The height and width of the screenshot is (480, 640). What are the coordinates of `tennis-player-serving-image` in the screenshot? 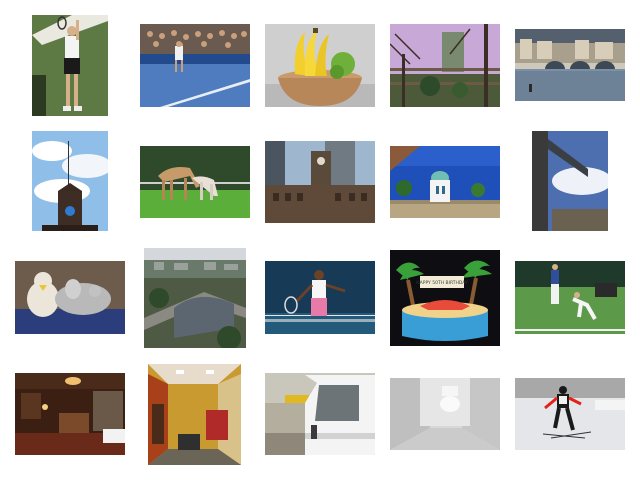 It's located at (70, 65).